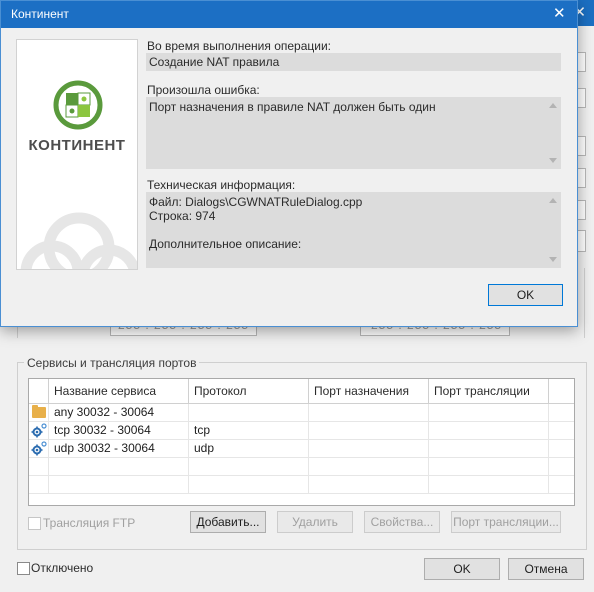  What do you see at coordinates (249, 448) in the screenshot?
I see `cell-protocol: udp` at bounding box center [249, 448].